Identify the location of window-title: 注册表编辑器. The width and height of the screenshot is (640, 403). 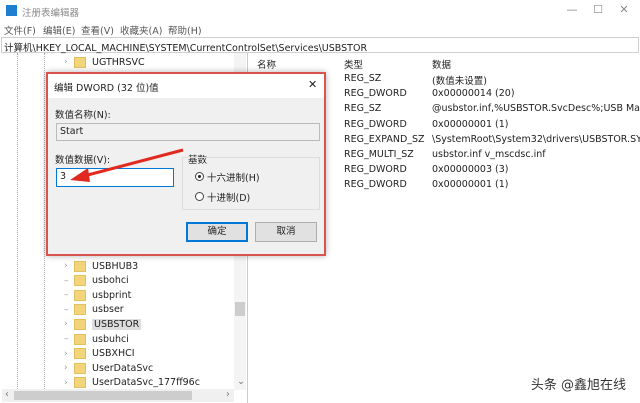
(51, 13).